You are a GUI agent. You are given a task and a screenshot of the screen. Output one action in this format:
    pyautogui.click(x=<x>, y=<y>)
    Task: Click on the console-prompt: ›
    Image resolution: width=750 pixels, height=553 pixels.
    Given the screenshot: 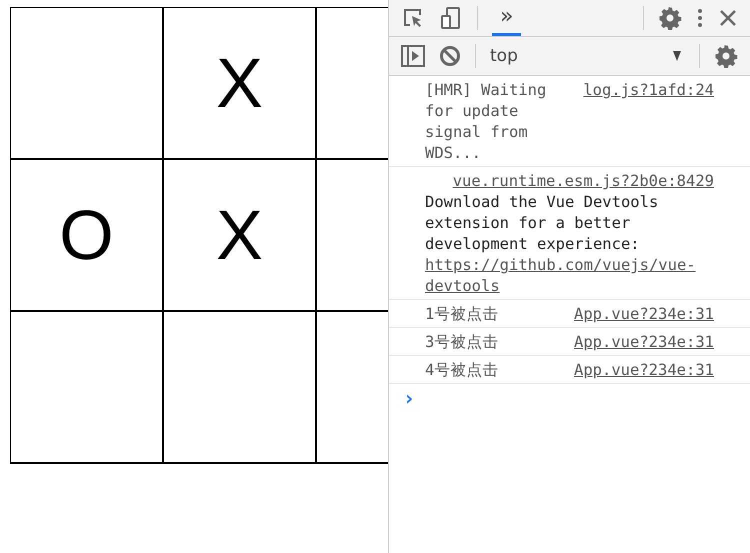 What is the action you would take?
    pyautogui.click(x=569, y=398)
    